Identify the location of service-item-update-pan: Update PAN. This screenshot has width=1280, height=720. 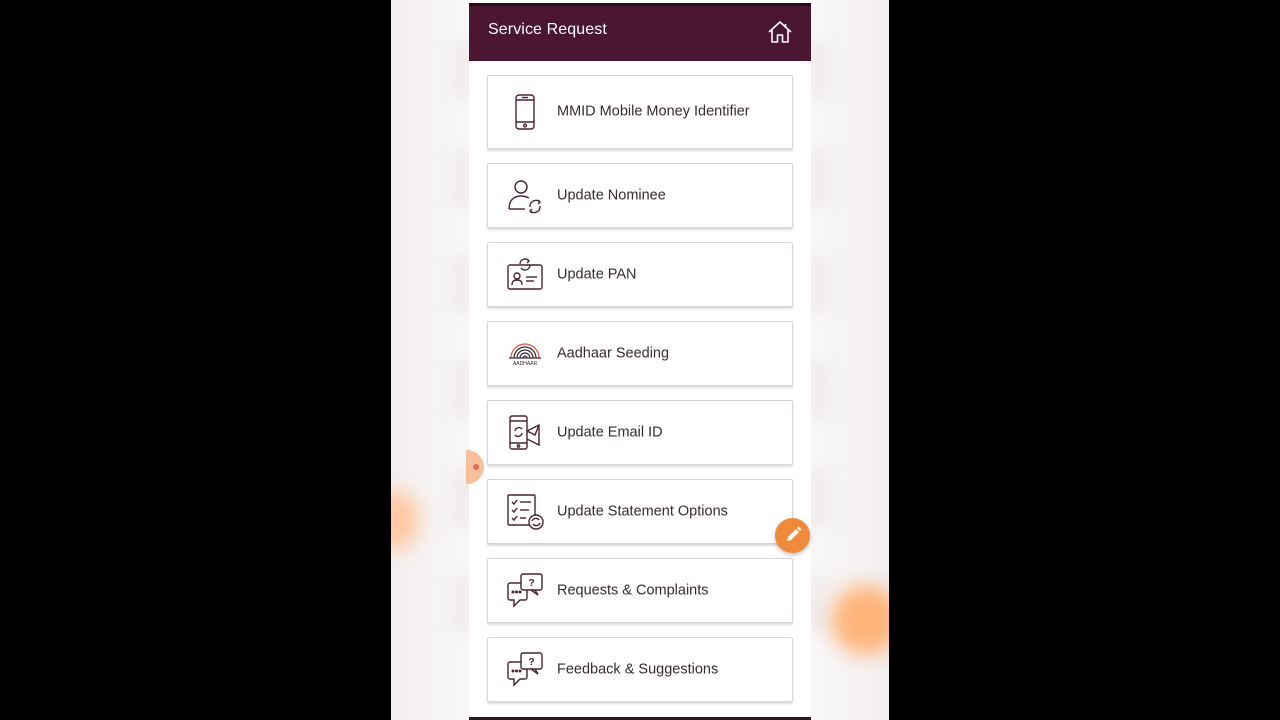
(640, 274).